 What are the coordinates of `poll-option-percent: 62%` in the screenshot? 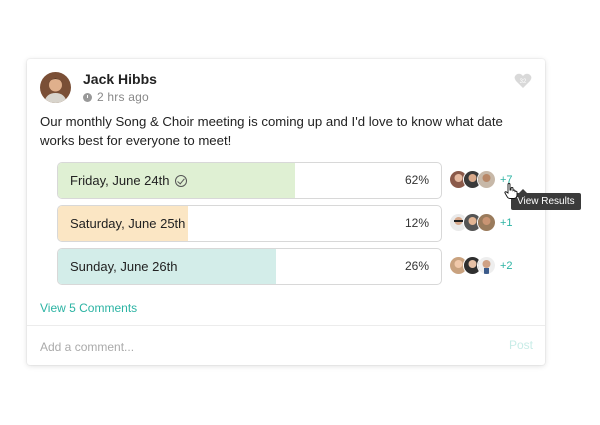 It's located at (416, 180).